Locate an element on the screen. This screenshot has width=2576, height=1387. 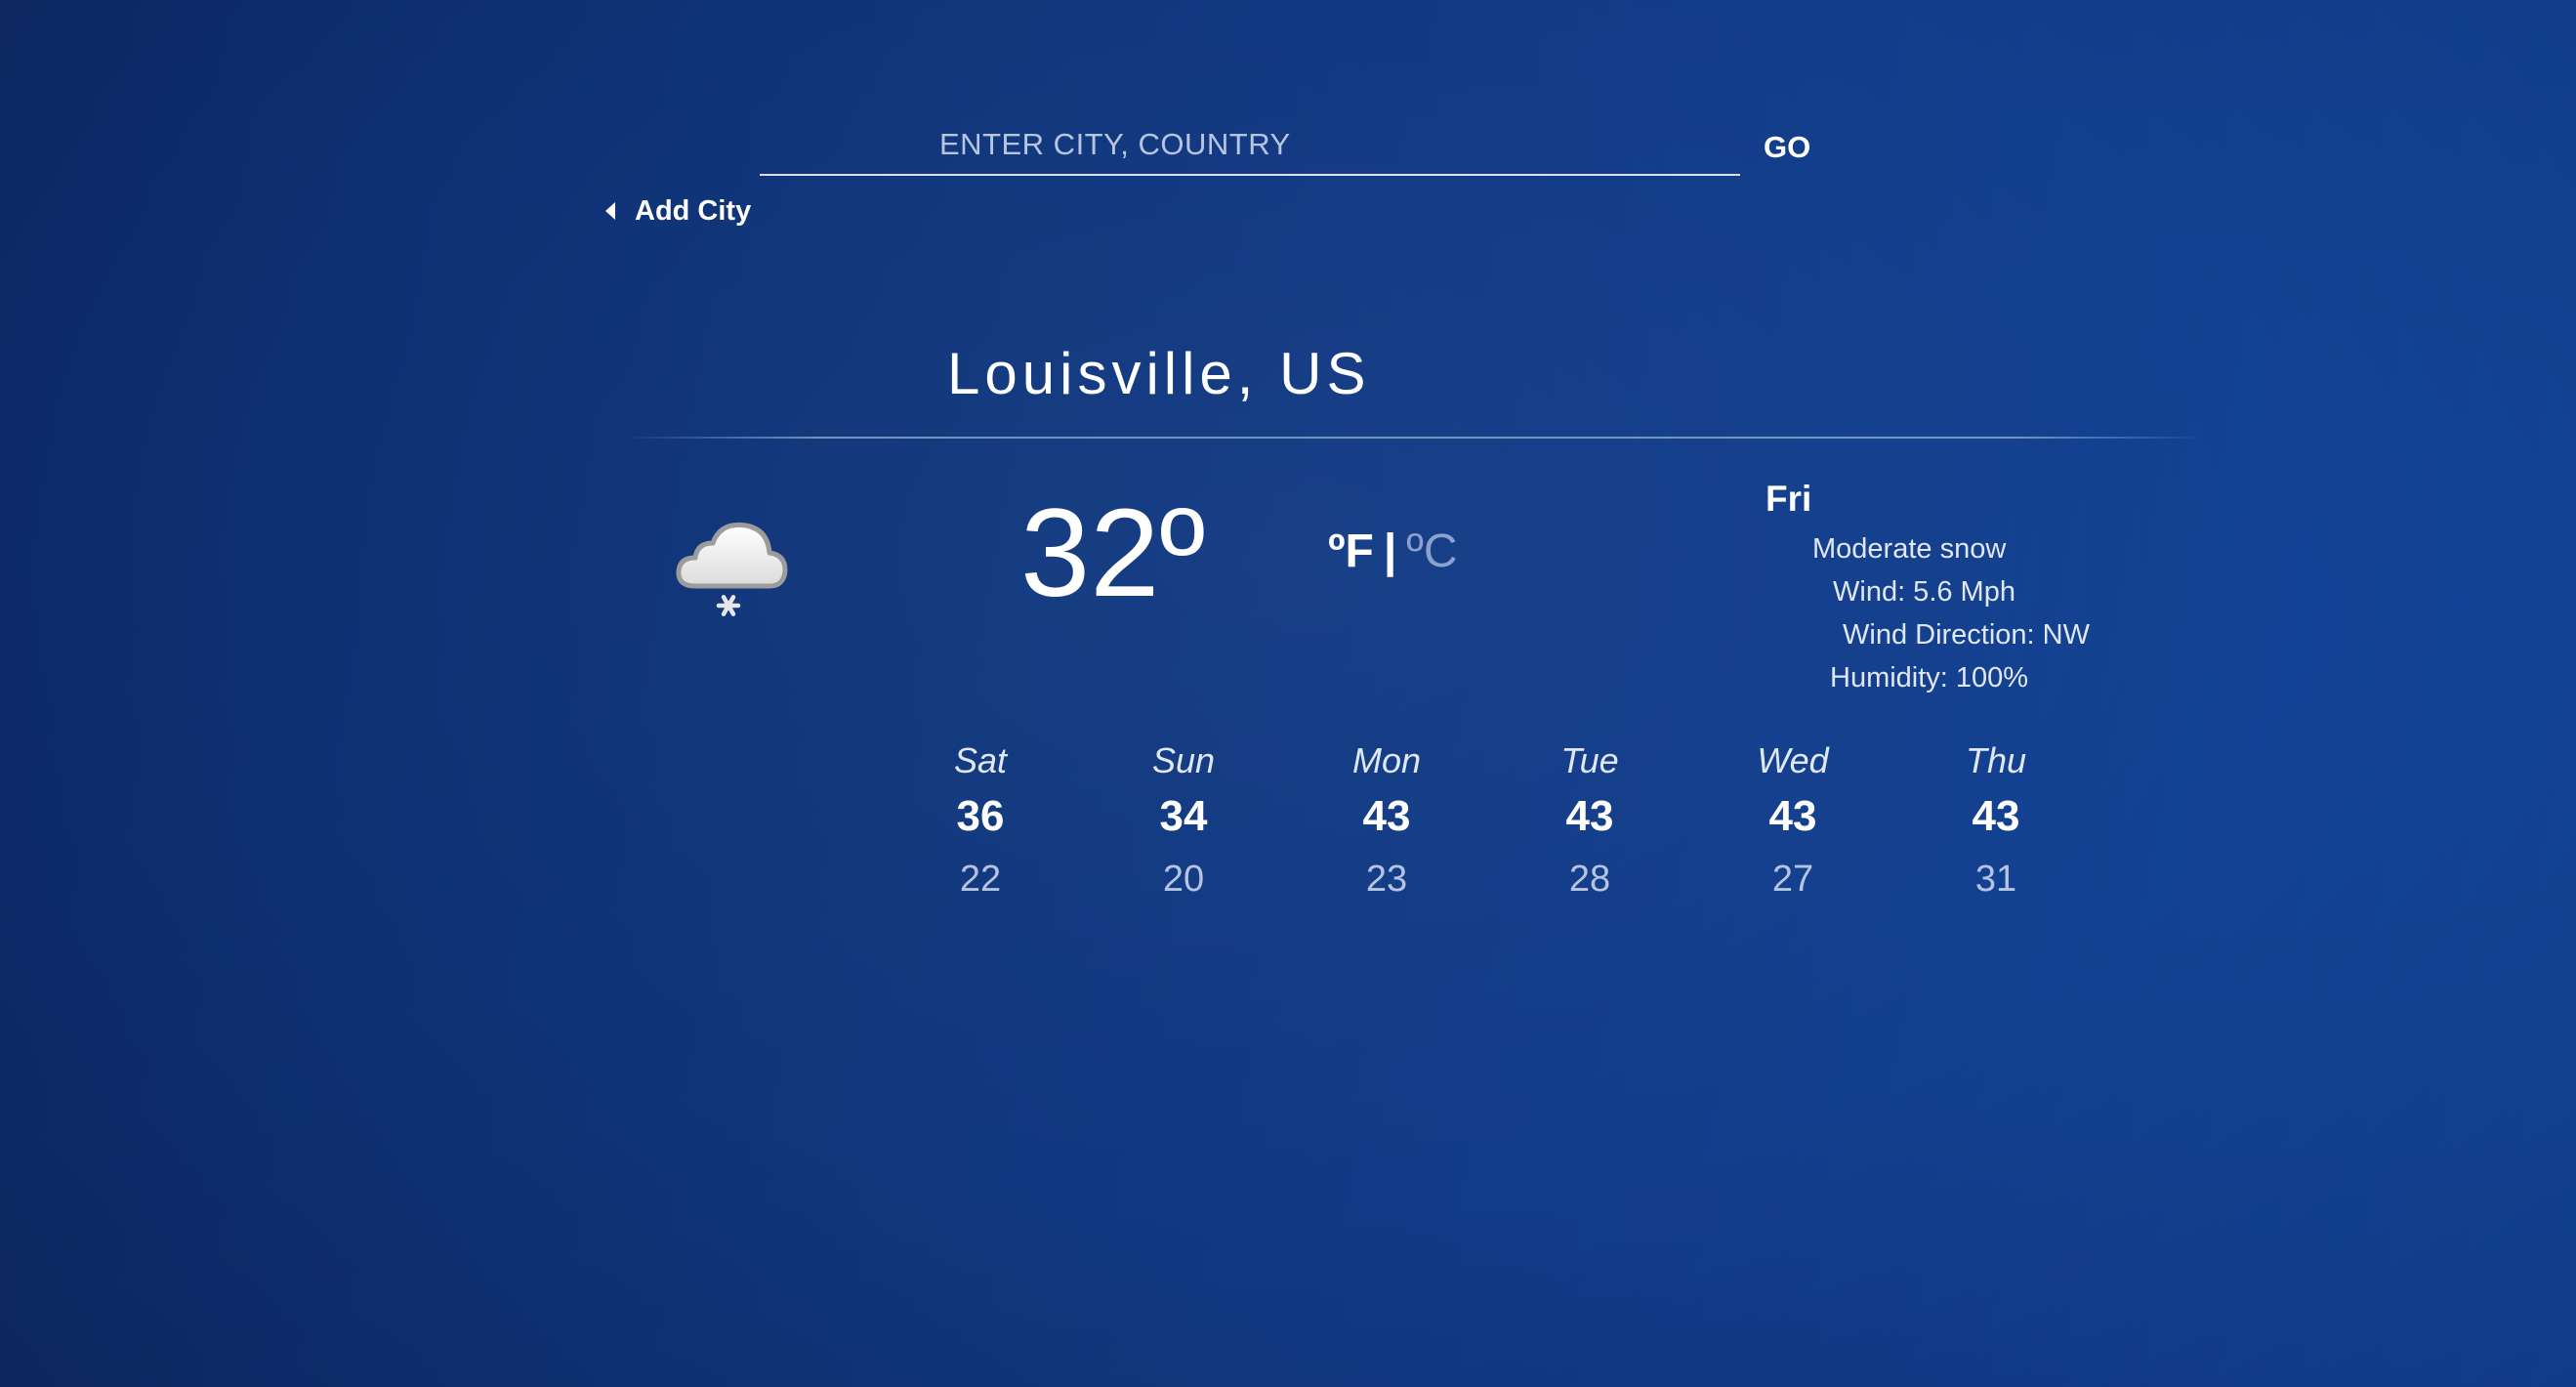
current-temperature: 32º is located at coordinates (1113, 553).